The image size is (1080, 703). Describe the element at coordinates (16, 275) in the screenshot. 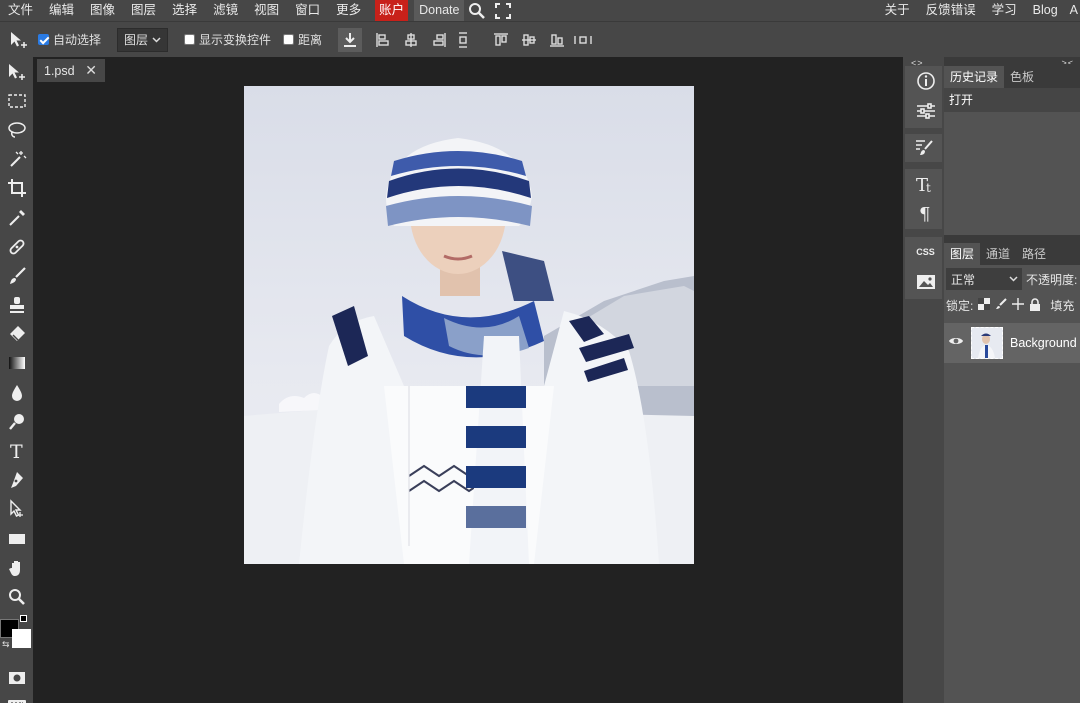

I see `brush-icon` at that location.